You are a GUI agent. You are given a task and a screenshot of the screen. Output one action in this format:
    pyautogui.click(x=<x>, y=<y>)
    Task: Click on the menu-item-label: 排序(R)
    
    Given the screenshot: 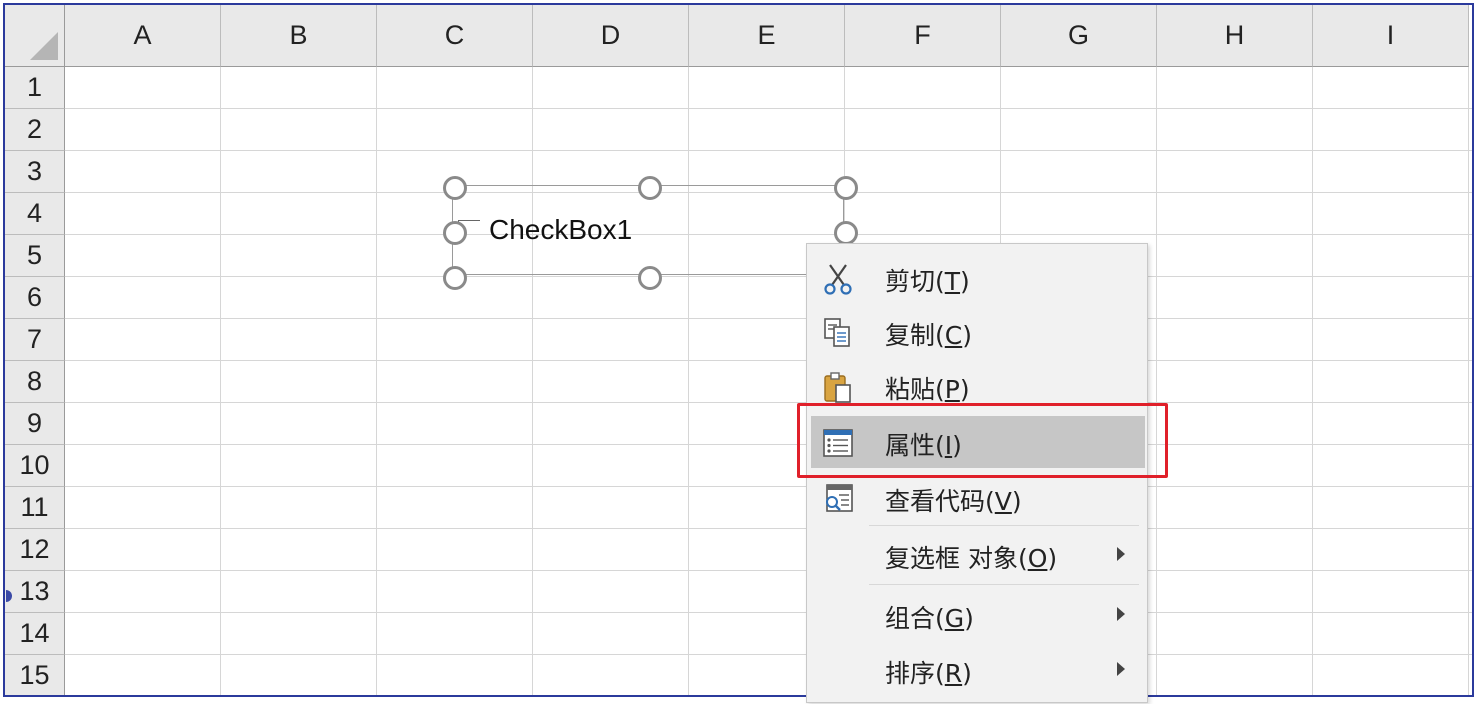 What is the action you would take?
    pyautogui.click(x=928, y=673)
    